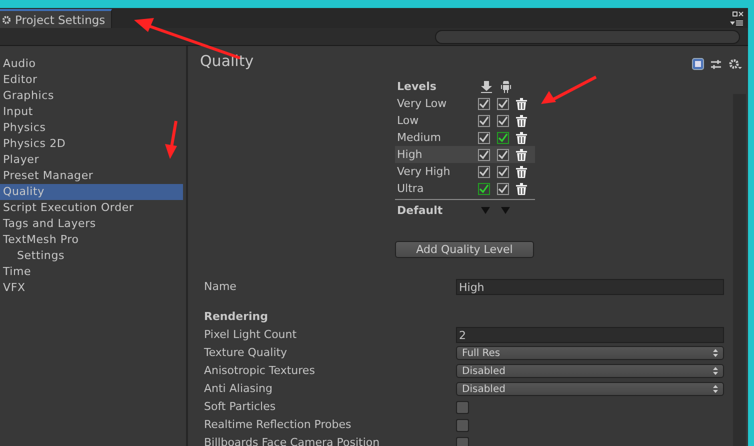 The height and width of the screenshot is (446, 754). What do you see at coordinates (260, 371) in the screenshot?
I see `setting-label: Anisotropic Textures` at bounding box center [260, 371].